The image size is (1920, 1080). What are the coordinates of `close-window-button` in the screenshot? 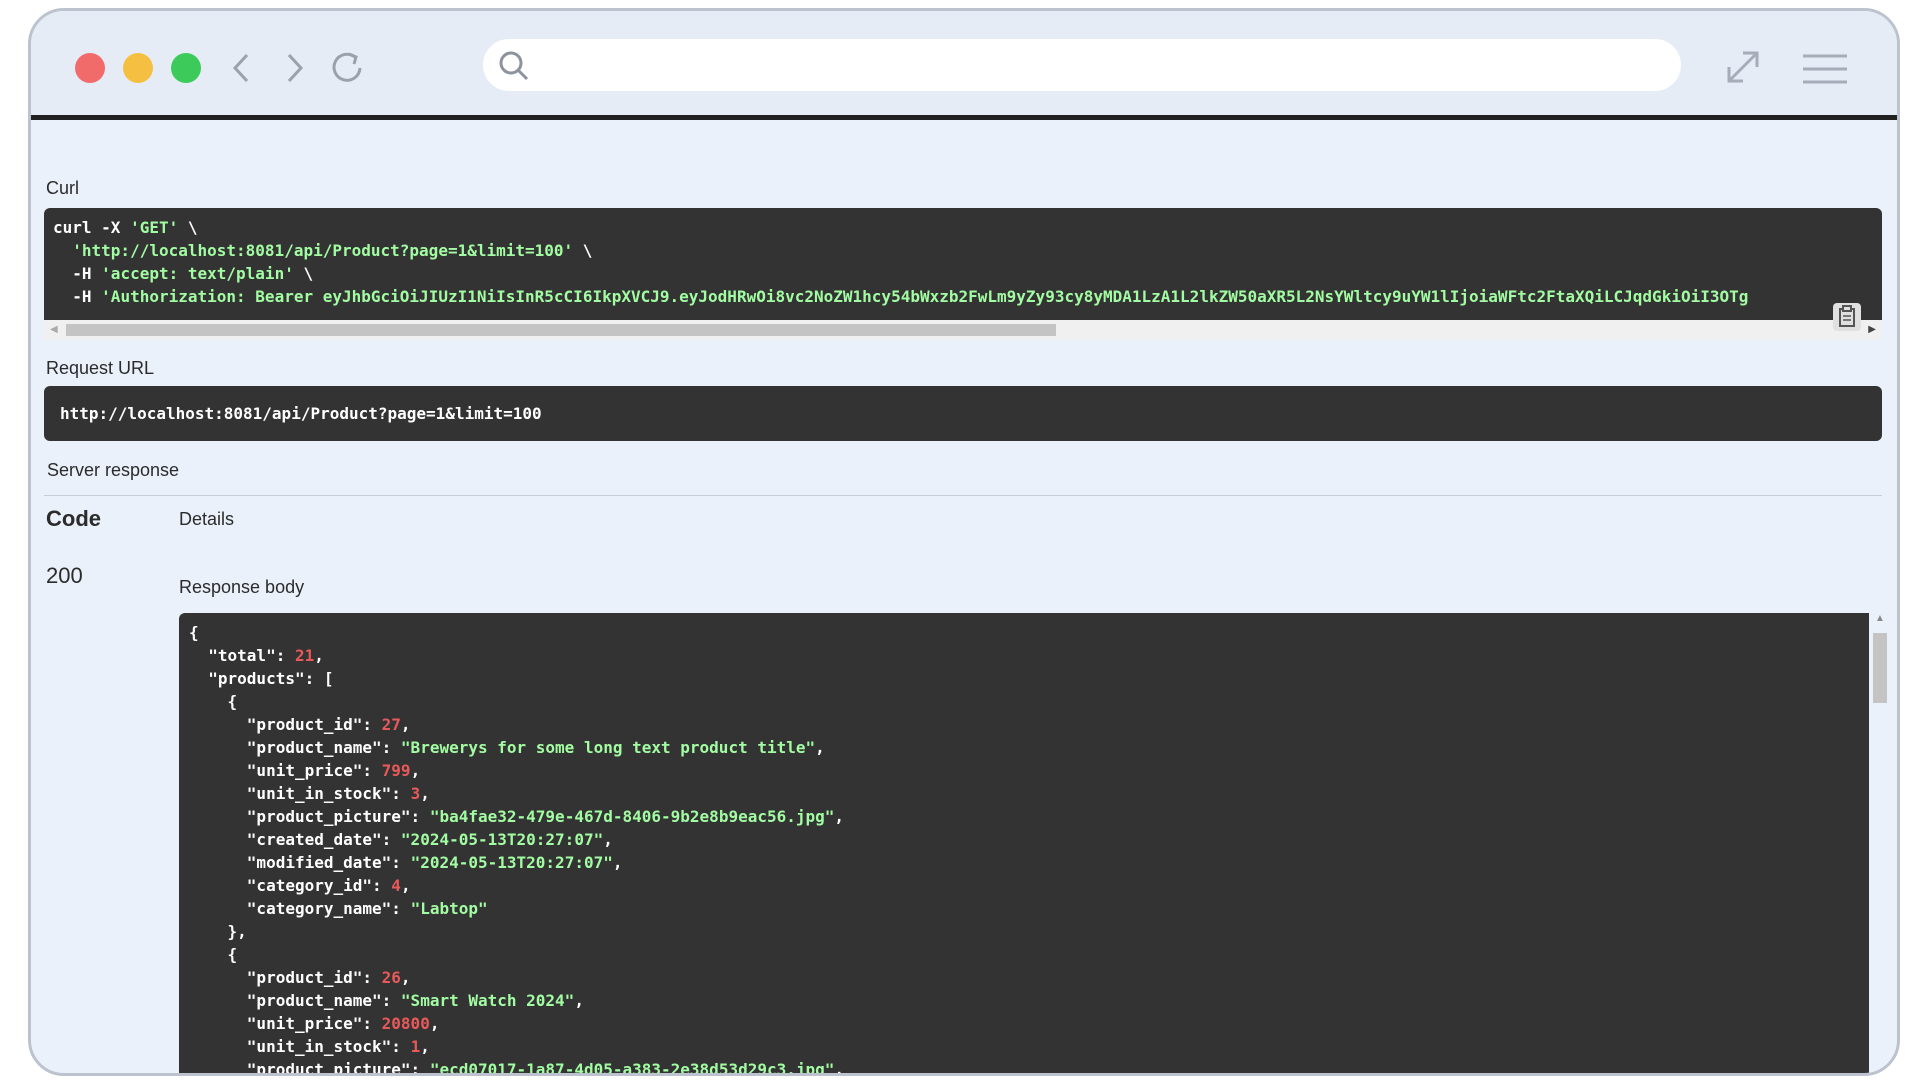 It's located at (90, 68).